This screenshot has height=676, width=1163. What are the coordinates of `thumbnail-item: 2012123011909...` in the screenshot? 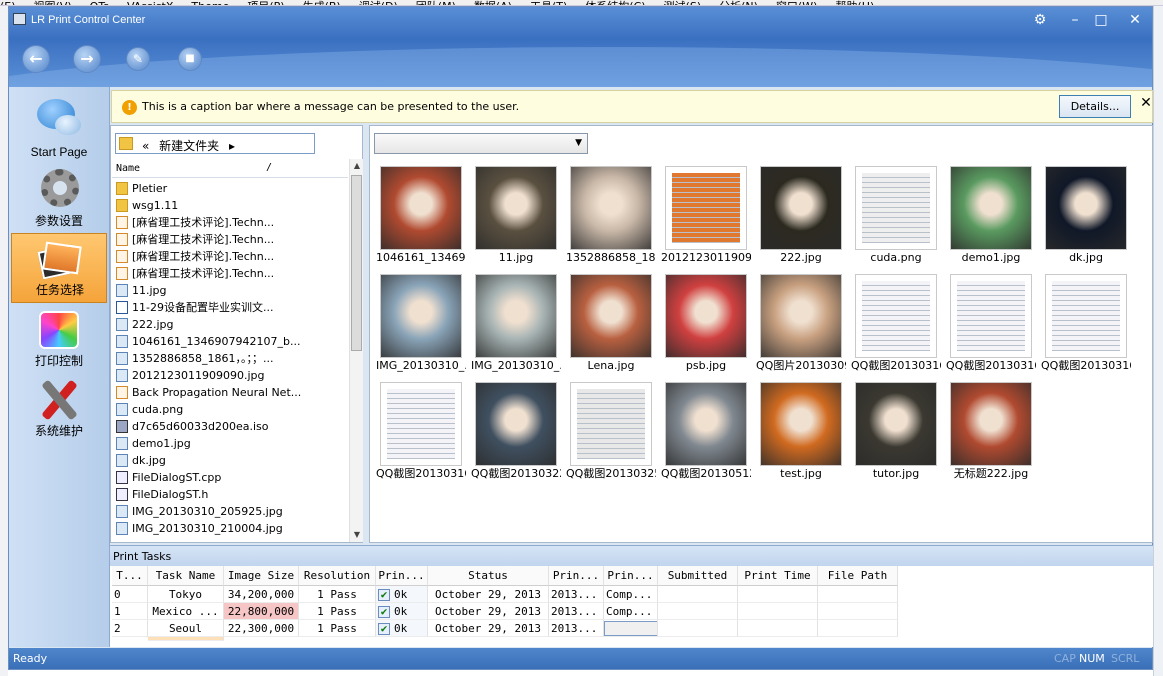 It's located at (706, 218).